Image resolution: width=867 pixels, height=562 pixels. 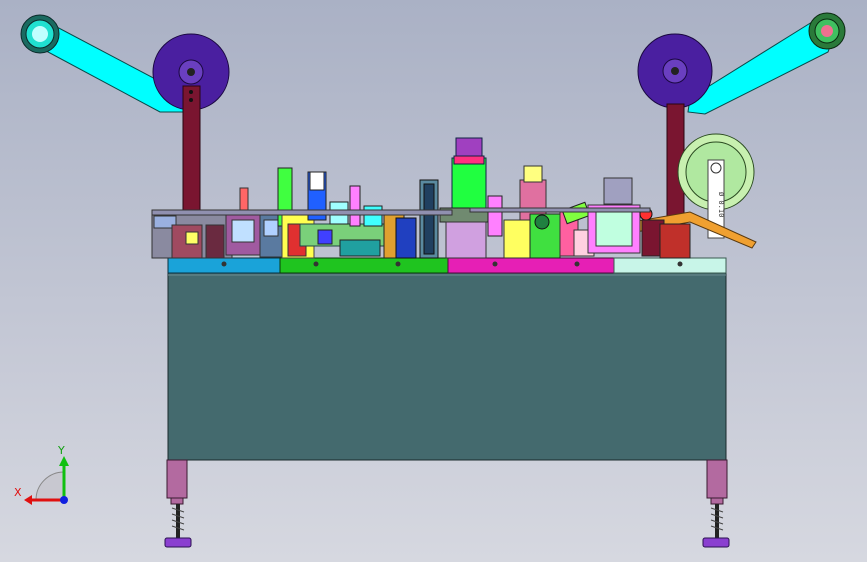 What do you see at coordinates (178, 503) in the screenshot?
I see `left-leg` at bounding box center [178, 503].